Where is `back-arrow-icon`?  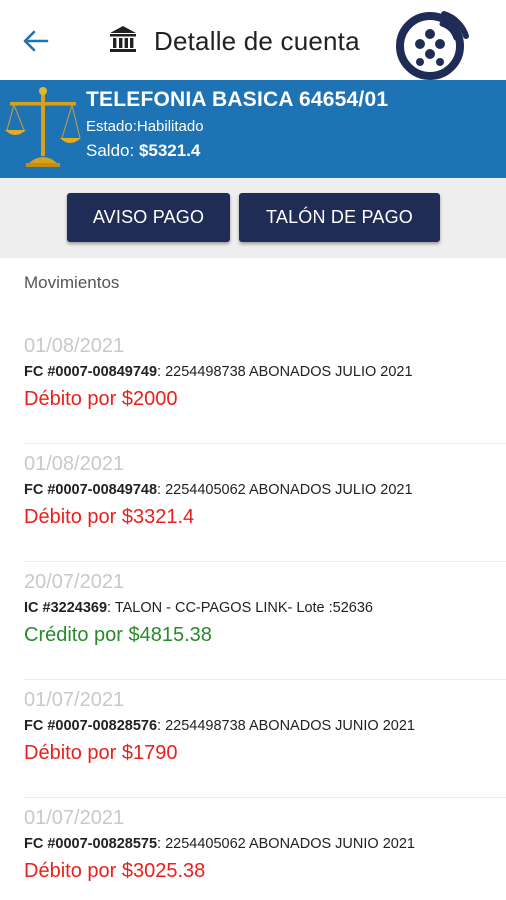
back-arrow-icon is located at coordinates (35, 41).